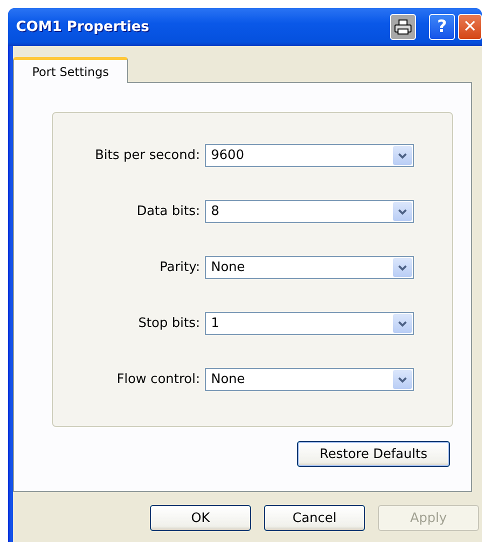  Describe the element at coordinates (158, 379) in the screenshot. I see `field-label: Flow control:` at that location.